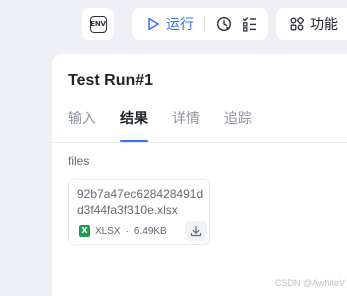 This screenshot has height=296, width=347. Describe the element at coordinates (186, 126) in the screenshot. I see `tab-details: 详情` at that location.